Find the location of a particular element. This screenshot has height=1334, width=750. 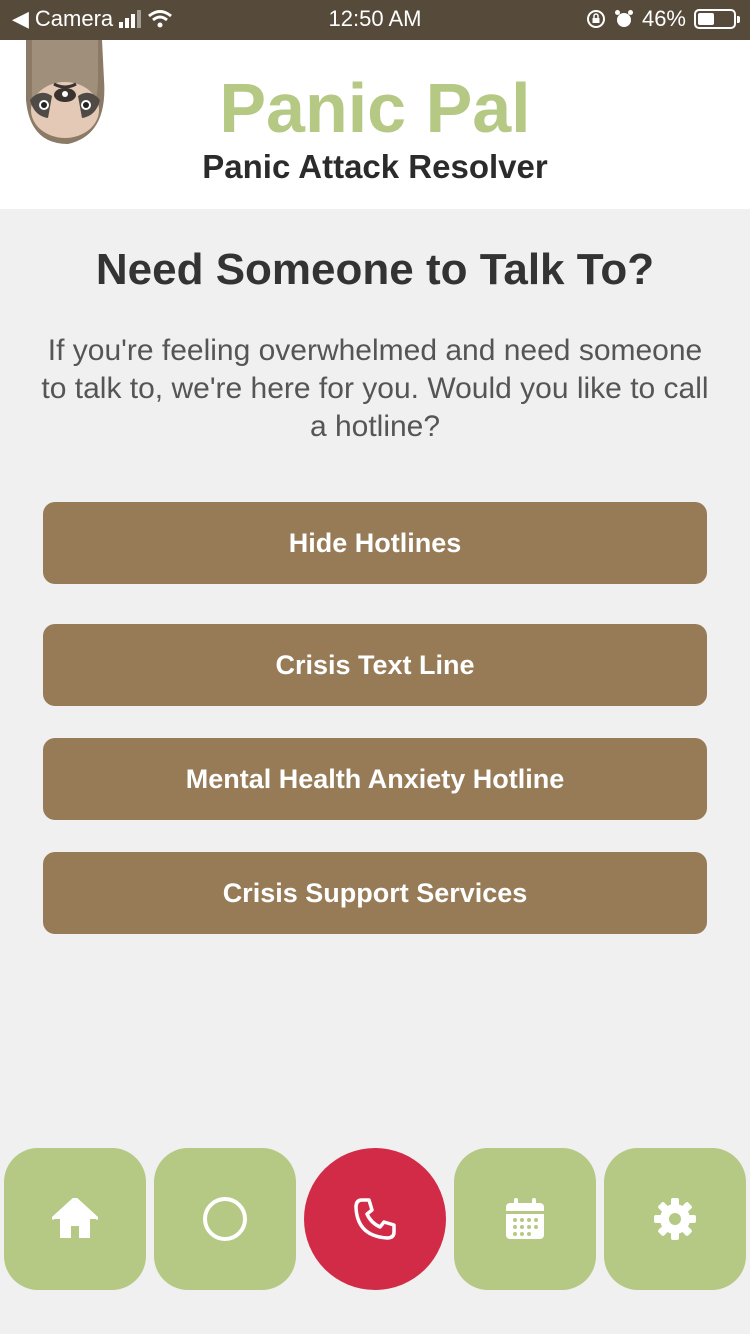

hide-hotlines-button: Hide Hotlines is located at coordinates (375, 543).